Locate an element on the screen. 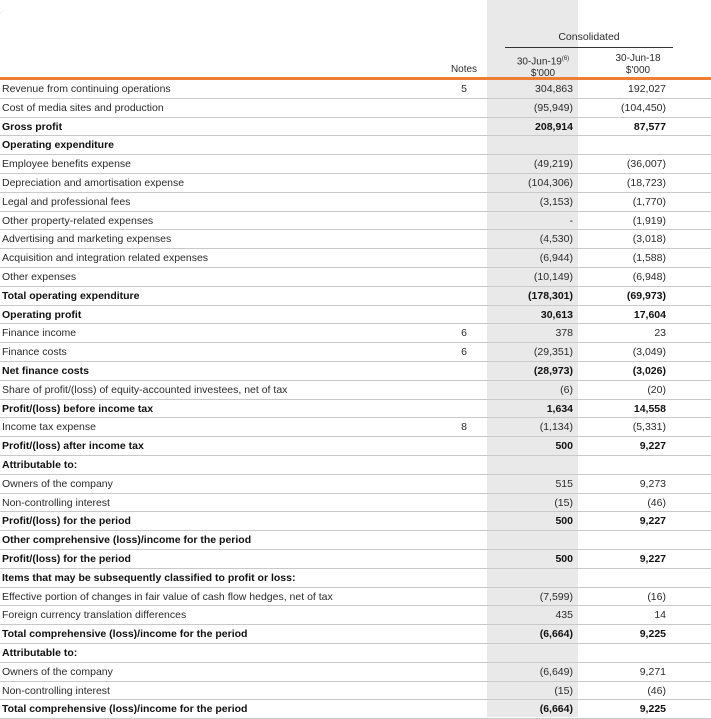  row-note: 5 is located at coordinates (464, 89).